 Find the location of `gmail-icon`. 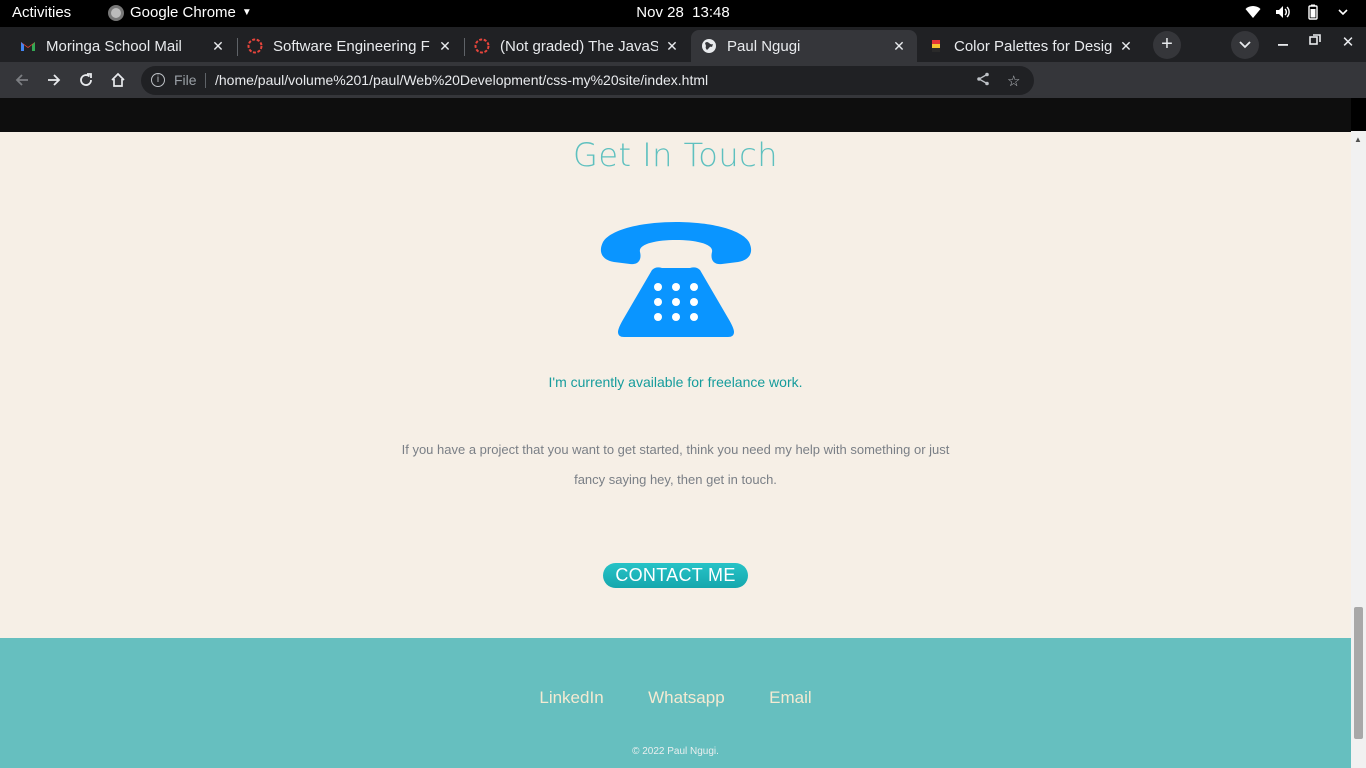

gmail-icon is located at coordinates (28, 46).